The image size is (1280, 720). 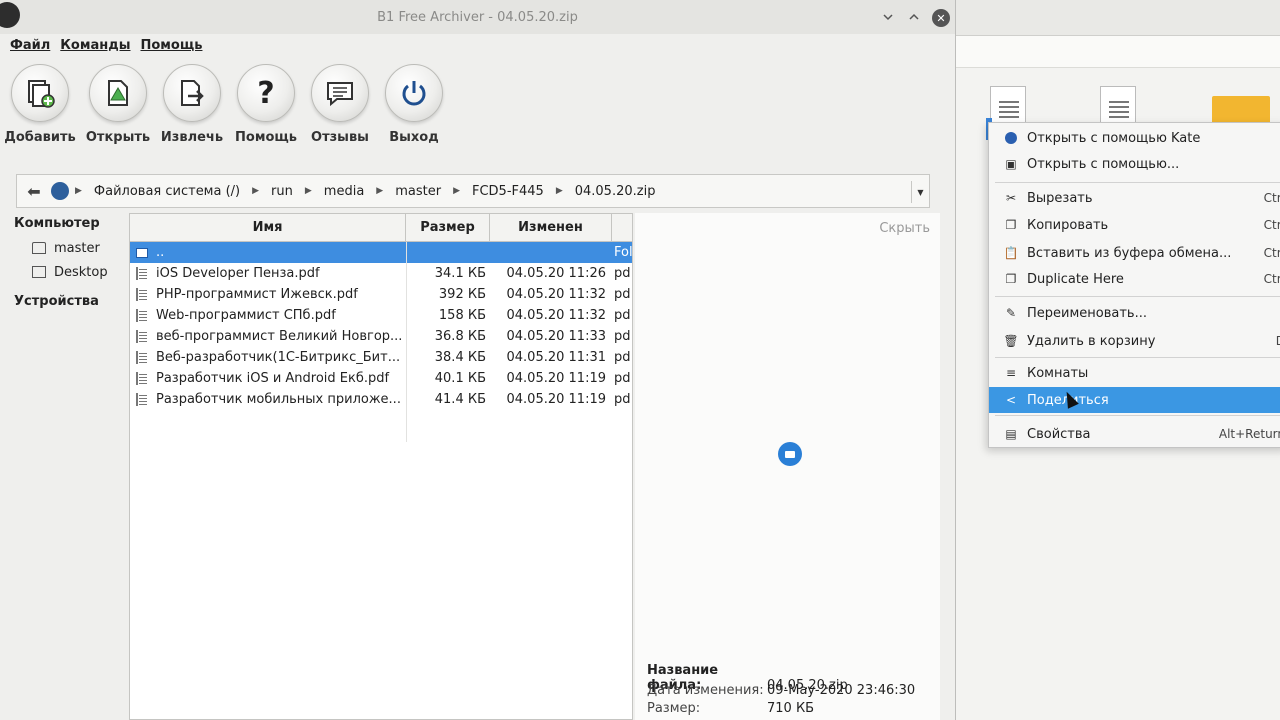 I want to click on menu-item-share: < Поделиться, so click(x=1134, y=400).